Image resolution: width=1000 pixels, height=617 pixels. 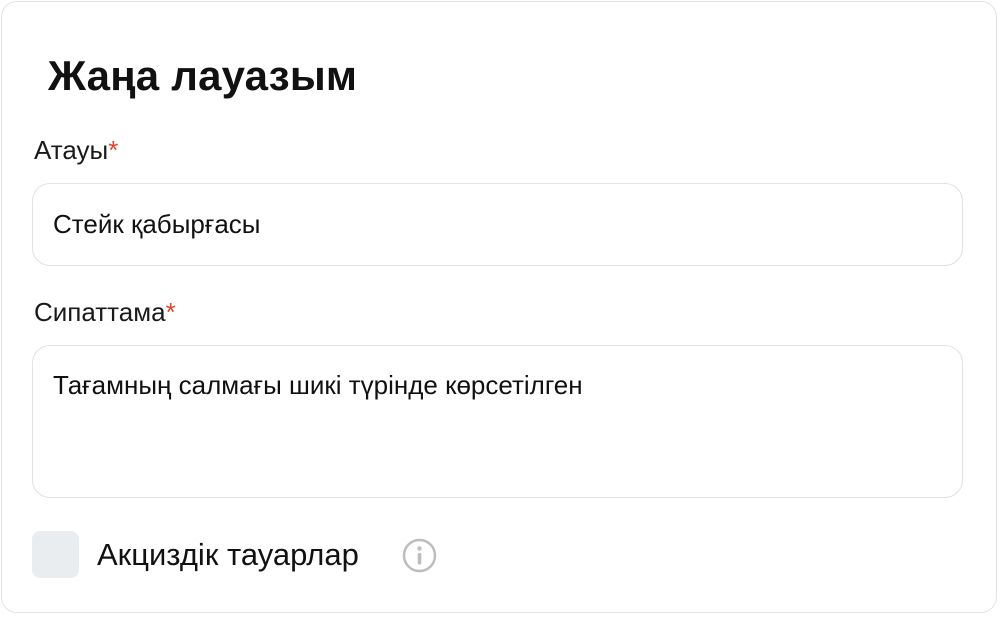 I want to click on info-icon, so click(x=419, y=555).